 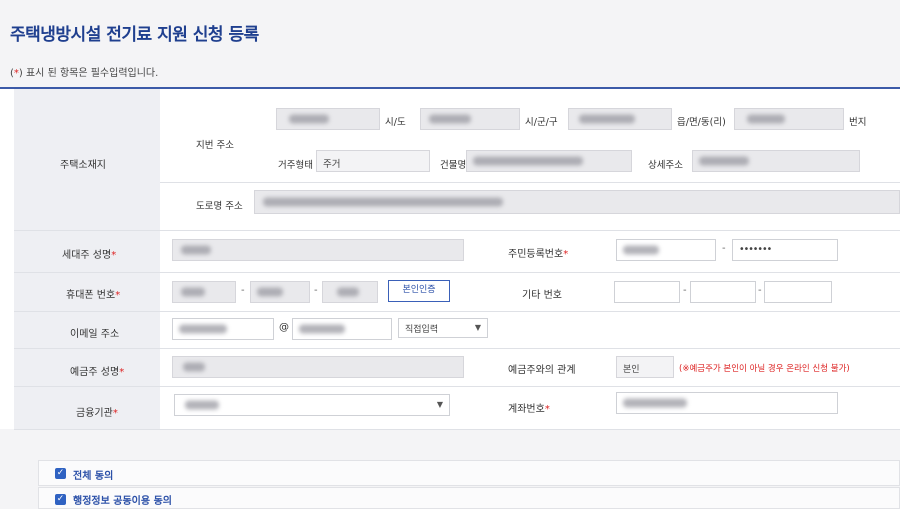 I want to click on householder-name-label: 세대주 성명*, so click(x=89, y=255).